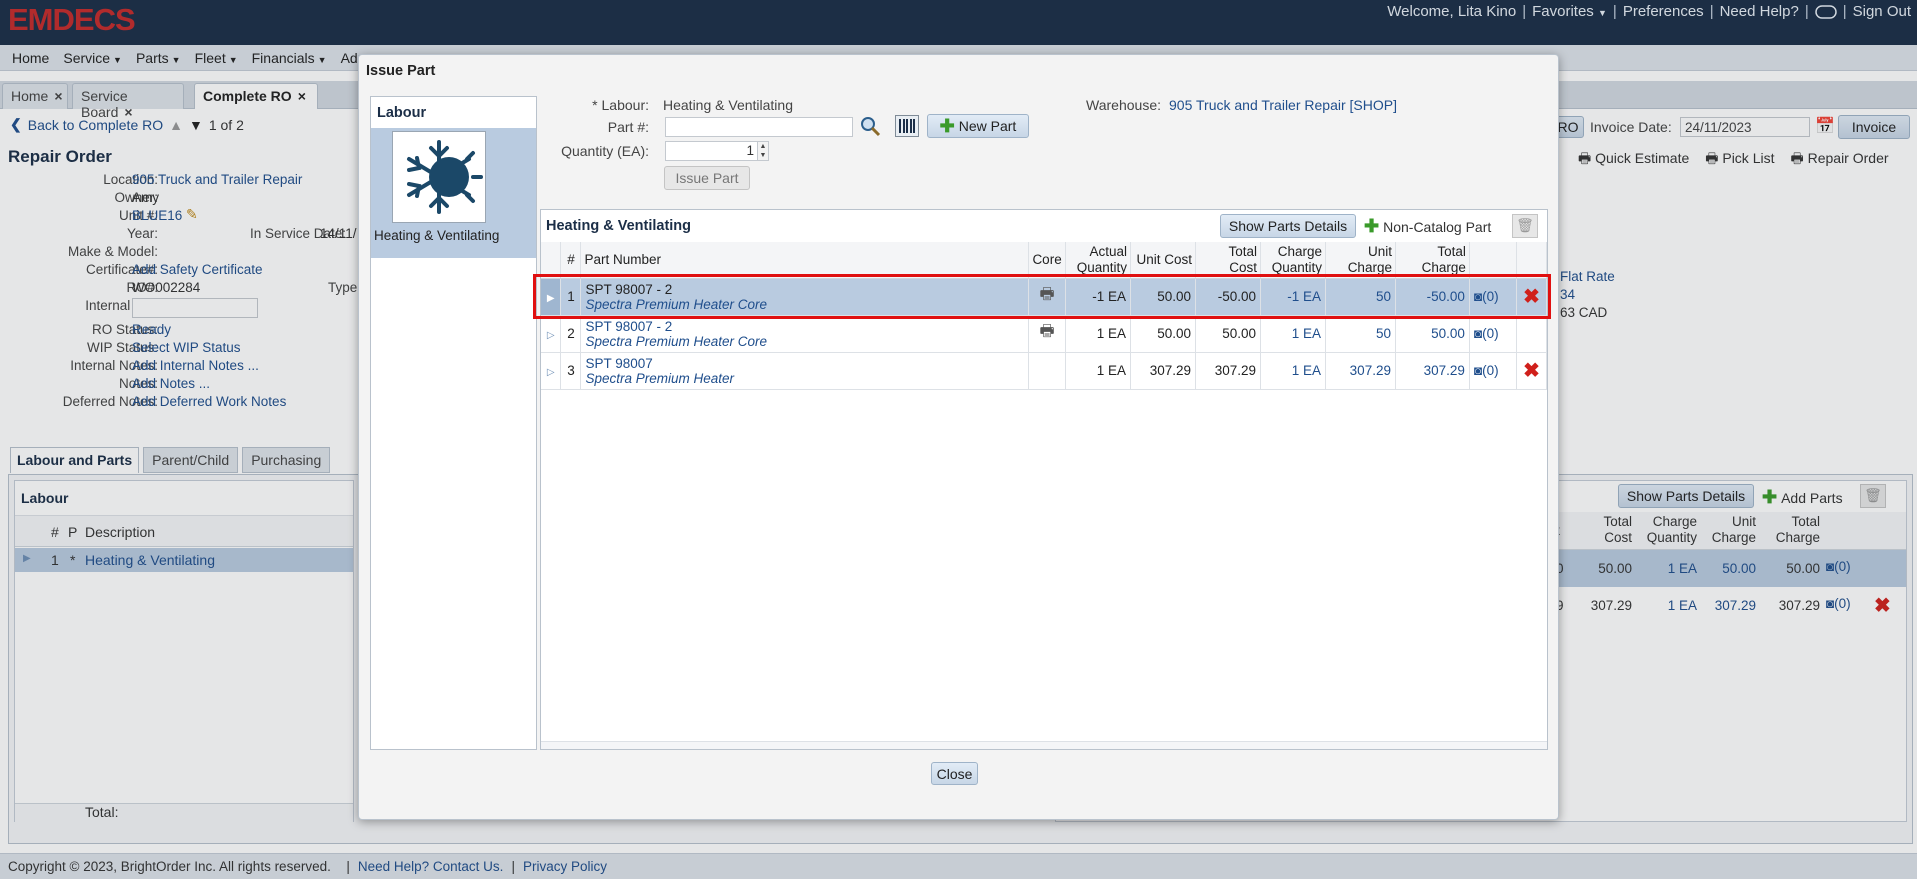  What do you see at coordinates (1228, 334) in the screenshot?
I see `total-cost: 50.00` at bounding box center [1228, 334].